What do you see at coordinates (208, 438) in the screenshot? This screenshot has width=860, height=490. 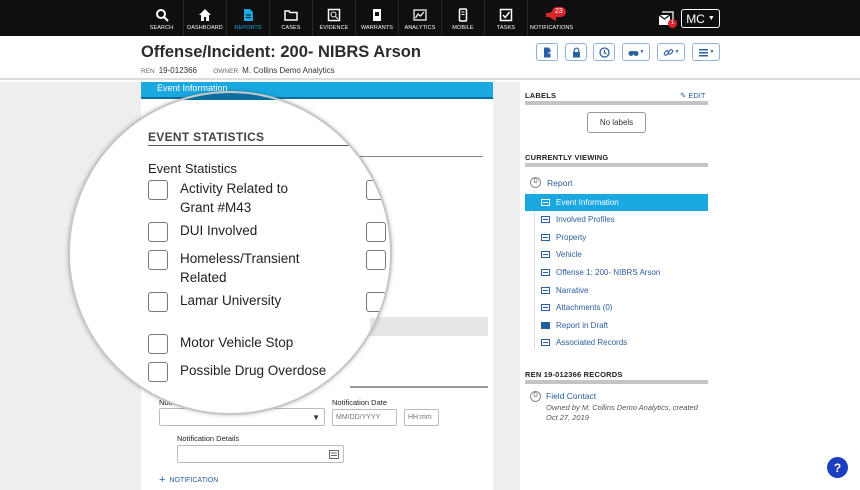 I see `notification-details-label: Notification Details` at bounding box center [208, 438].